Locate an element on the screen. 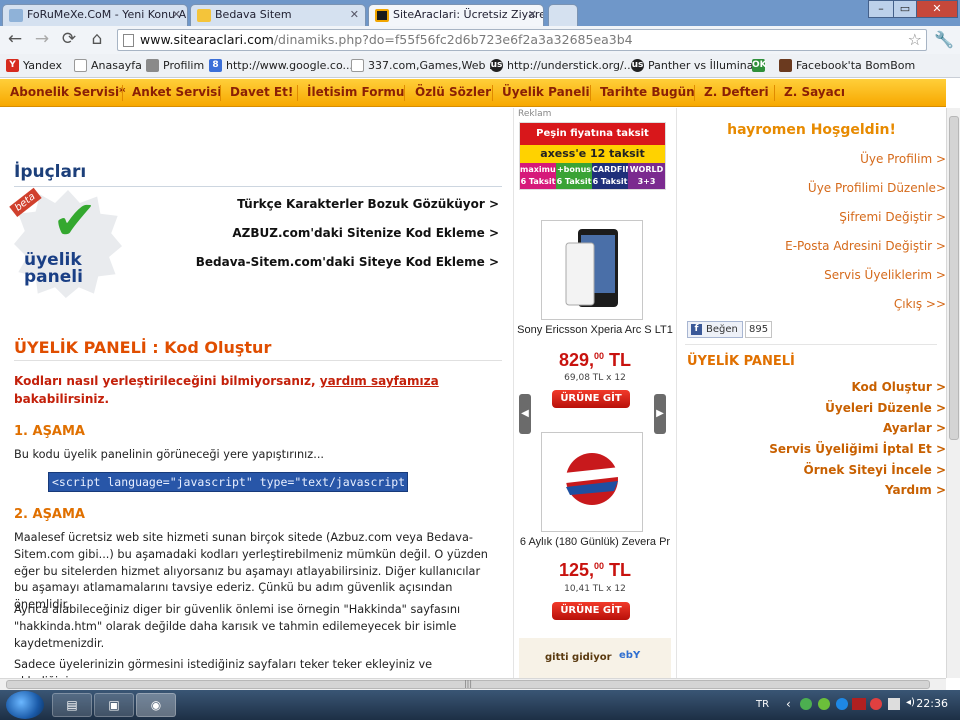  bookmark-label: Panther vs İlluminati is located at coordinates (704, 65).